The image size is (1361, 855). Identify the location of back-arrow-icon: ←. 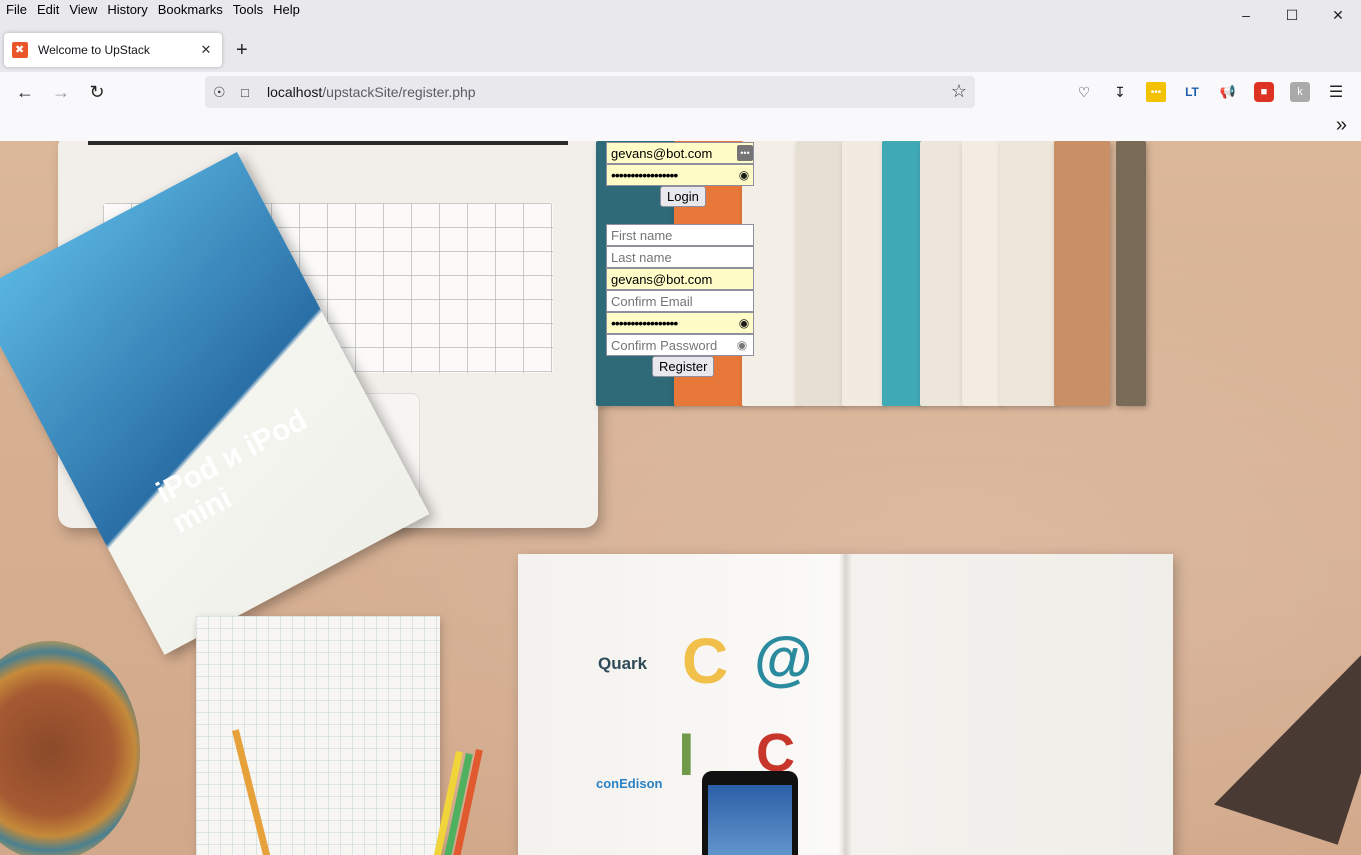
(25, 92).